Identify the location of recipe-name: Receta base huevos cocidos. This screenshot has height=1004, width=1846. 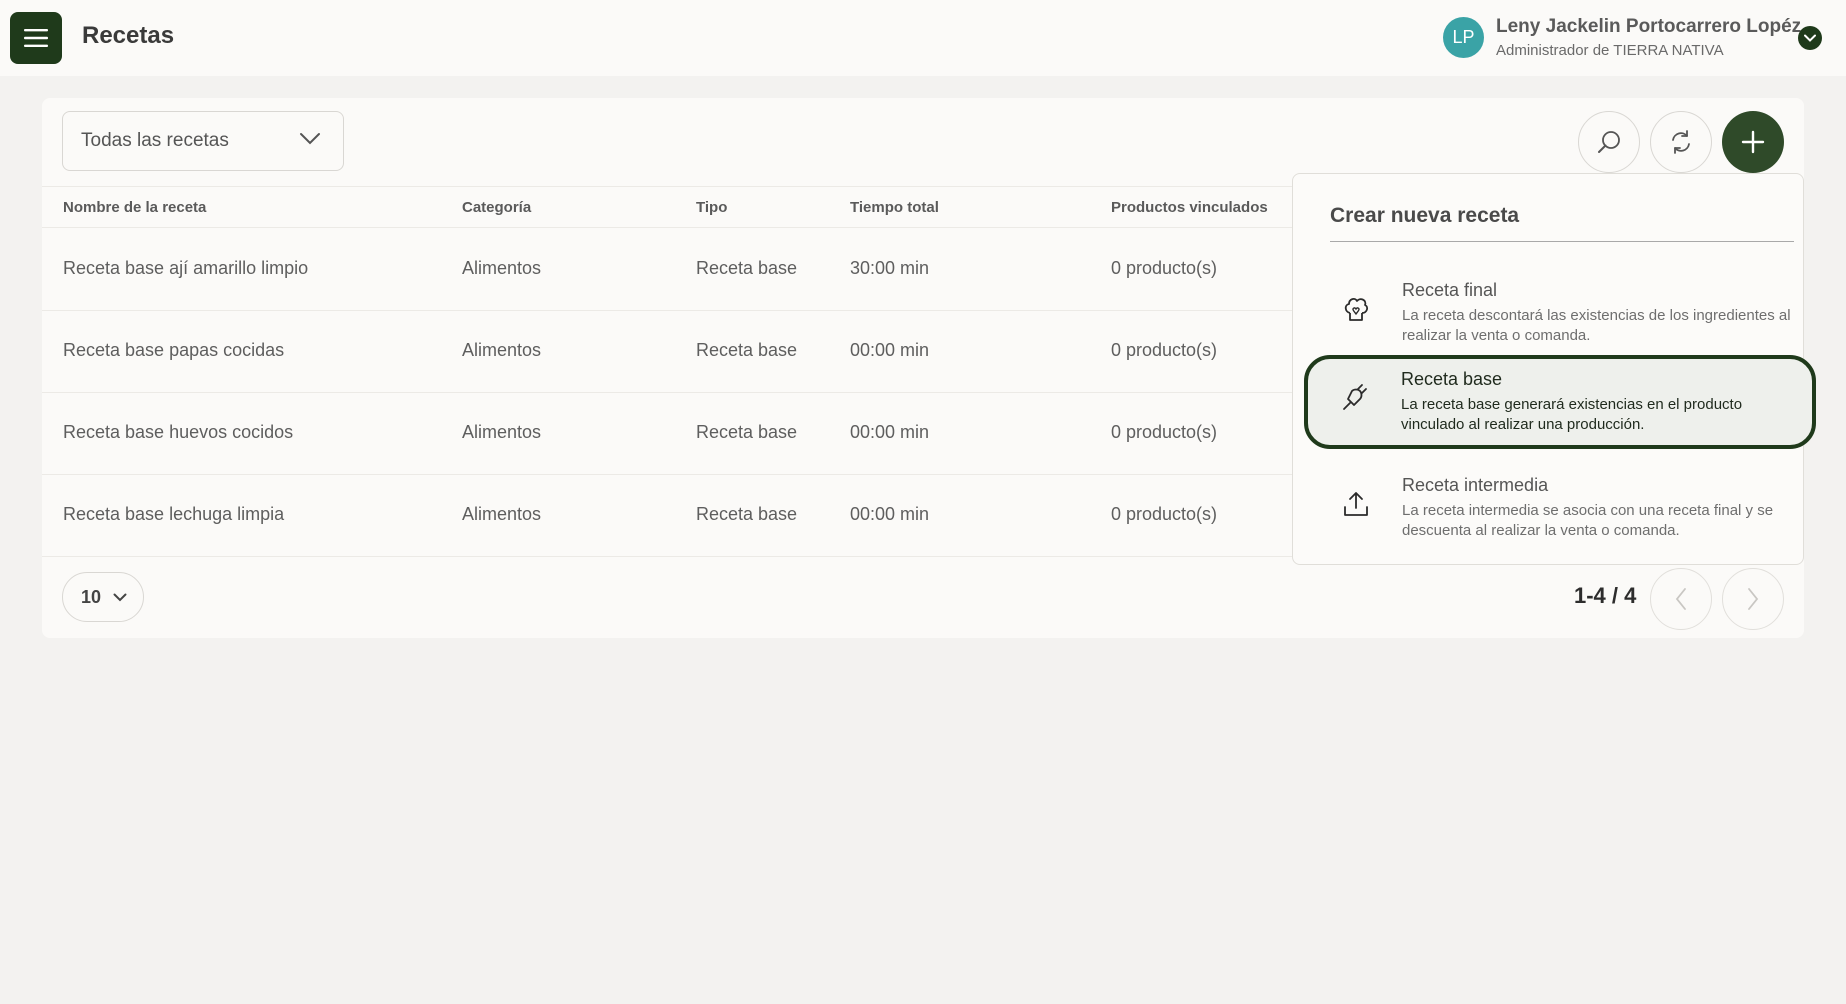
(178, 432).